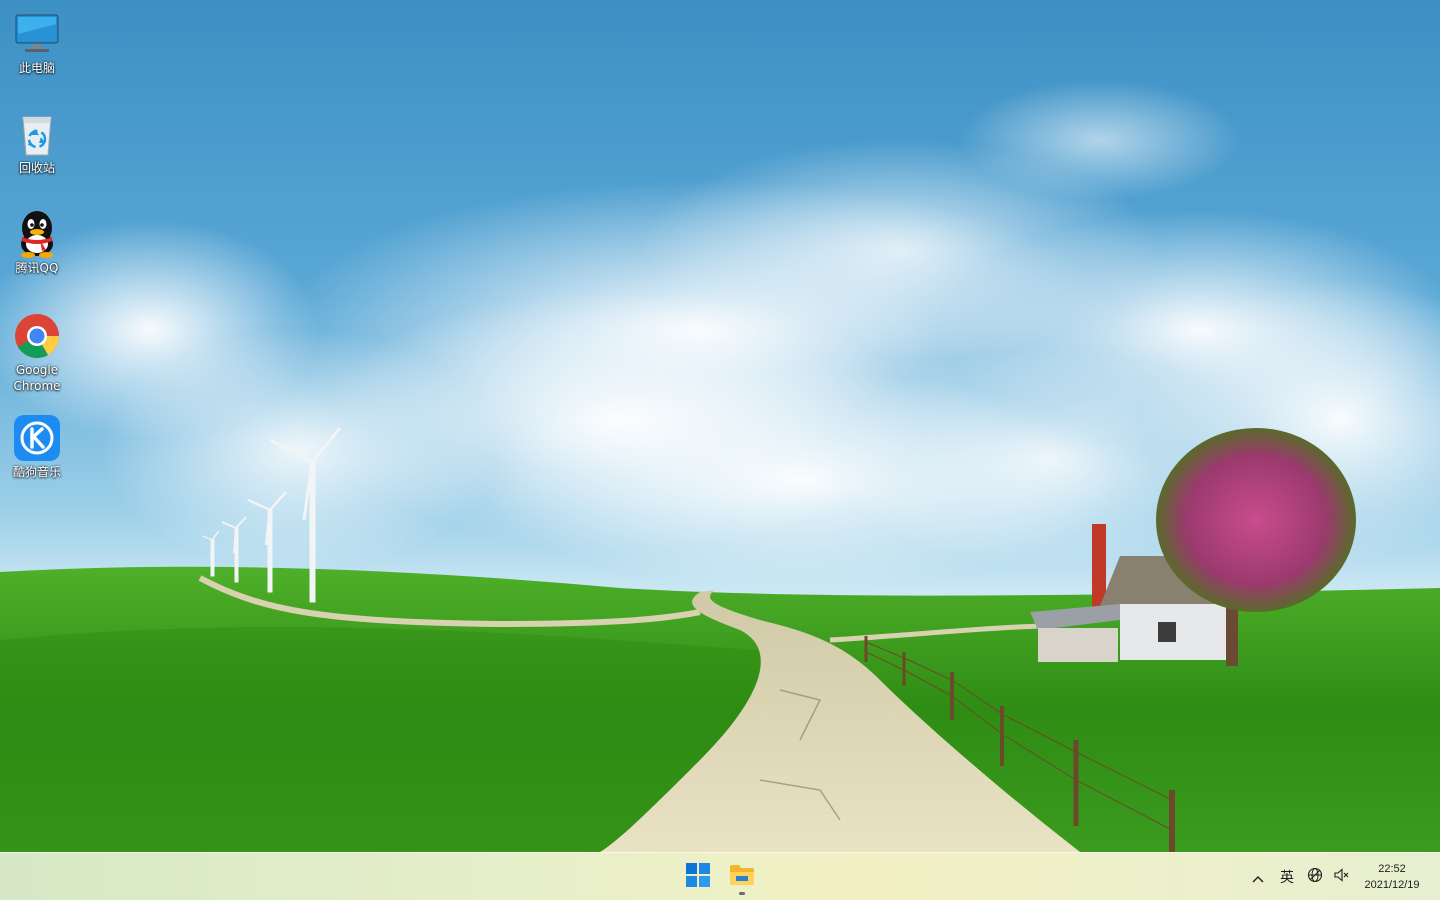 The height and width of the screenshot is (900, 1440). Describe the element at coordinates (1392, 877) in the screenshot. I see `clock-button: 22:52 2021/12/19` at that location.